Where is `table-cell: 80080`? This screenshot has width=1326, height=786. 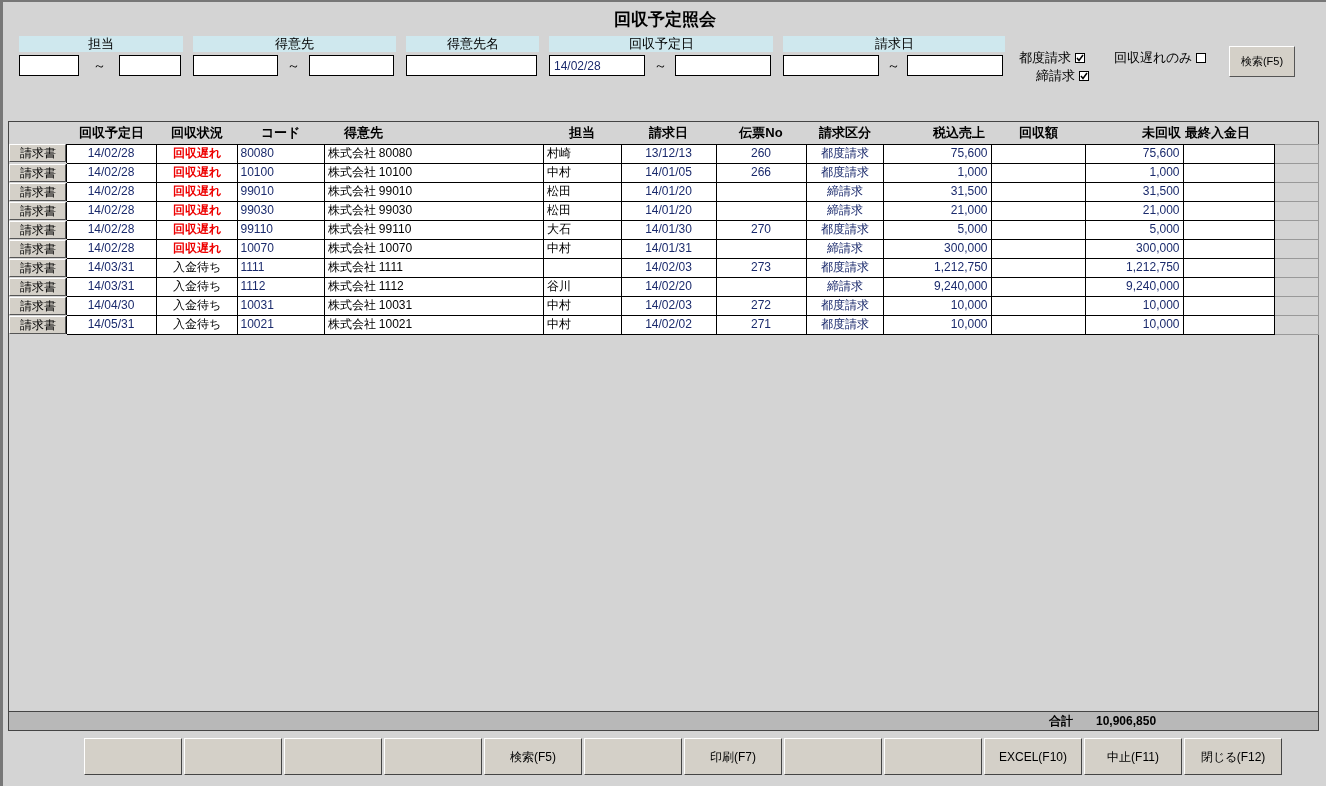
table-cell: 80080 is located at coordinates (280, 153).